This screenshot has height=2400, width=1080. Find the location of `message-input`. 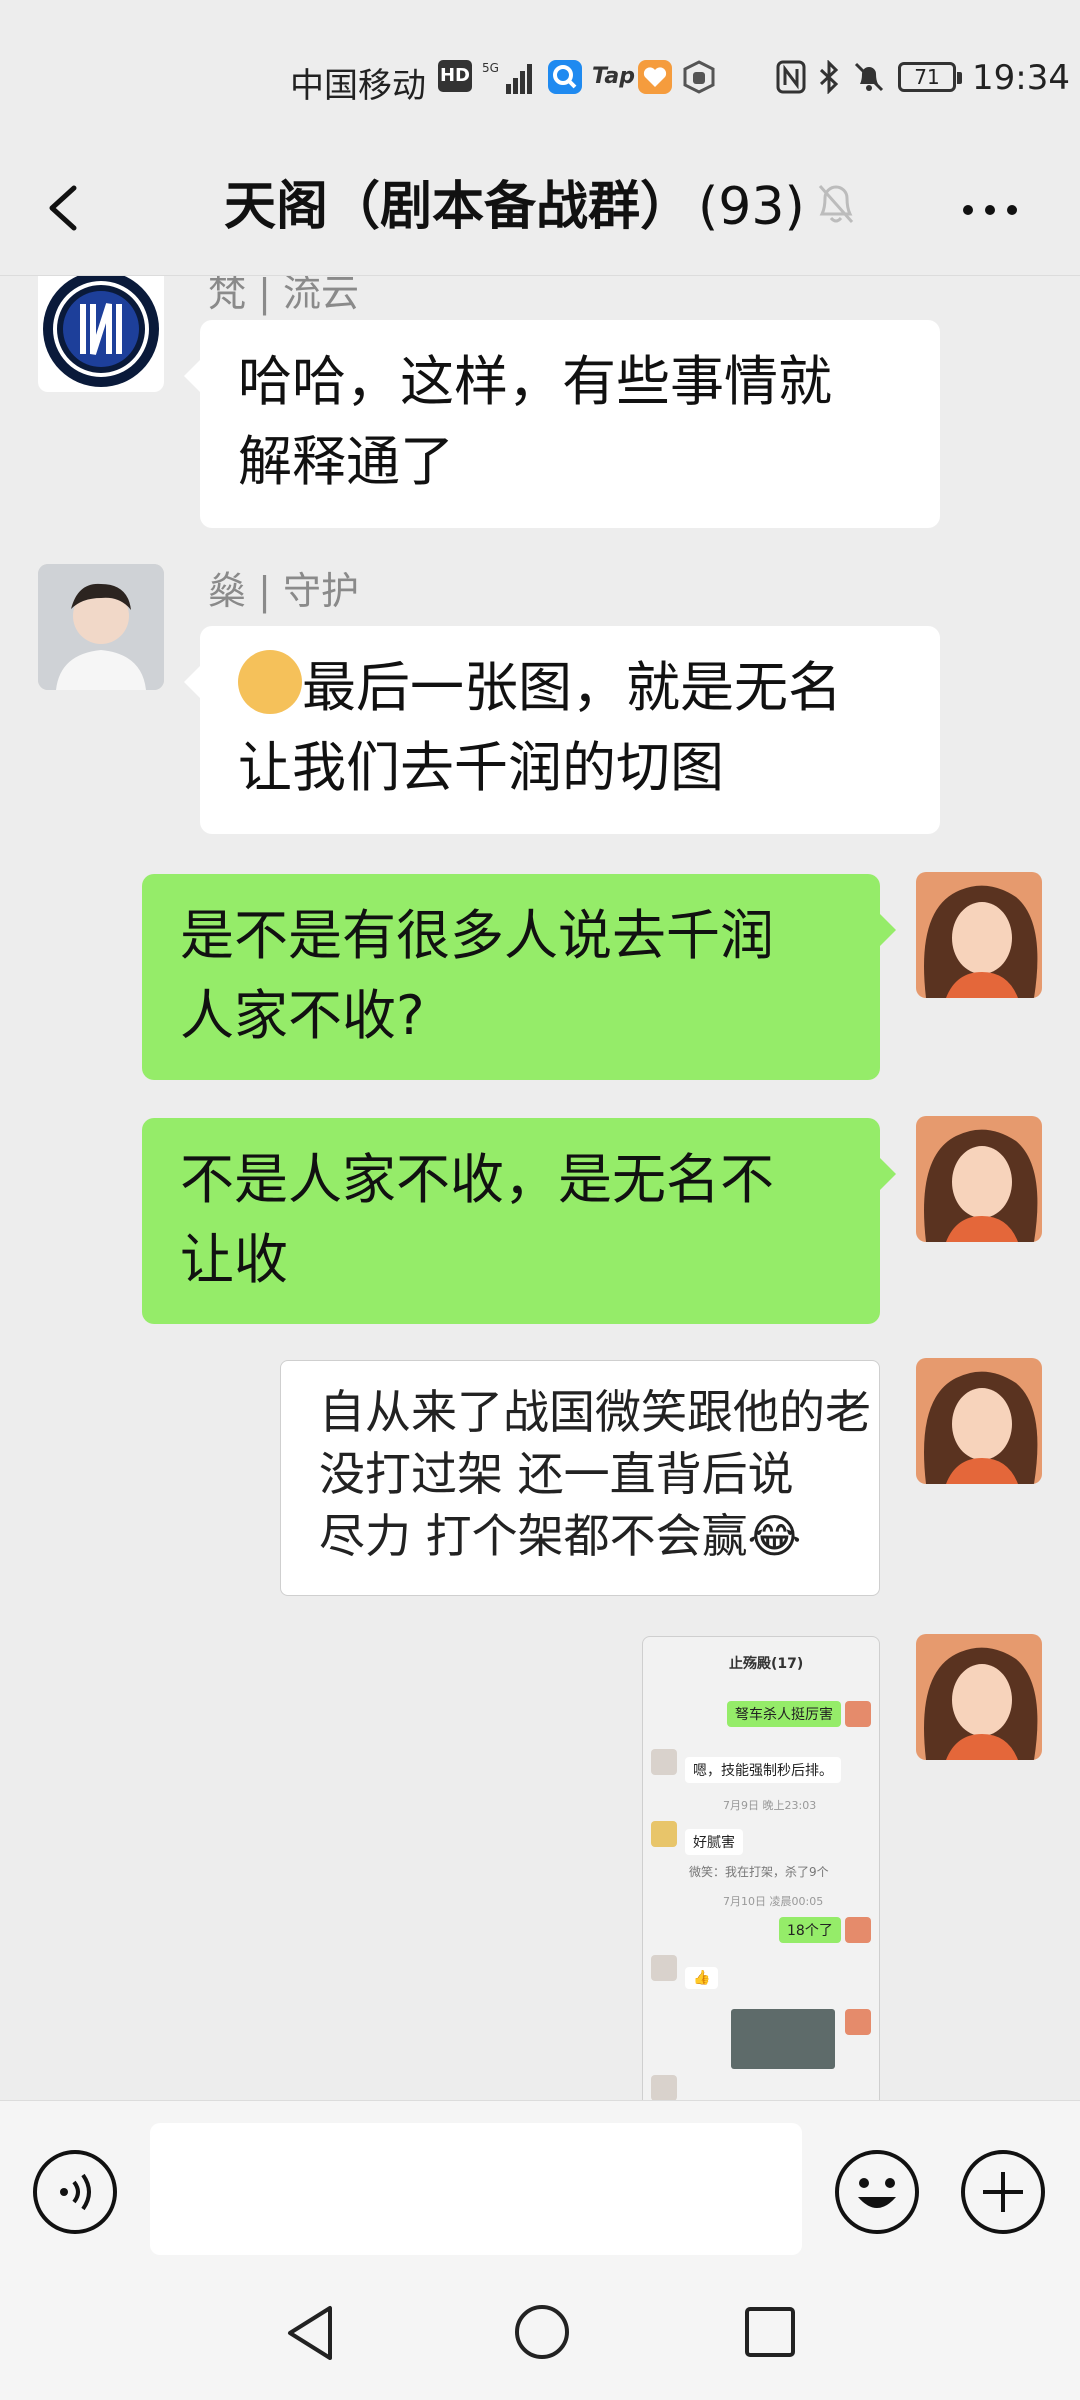

message-input is located at coordinates (476, 2189).